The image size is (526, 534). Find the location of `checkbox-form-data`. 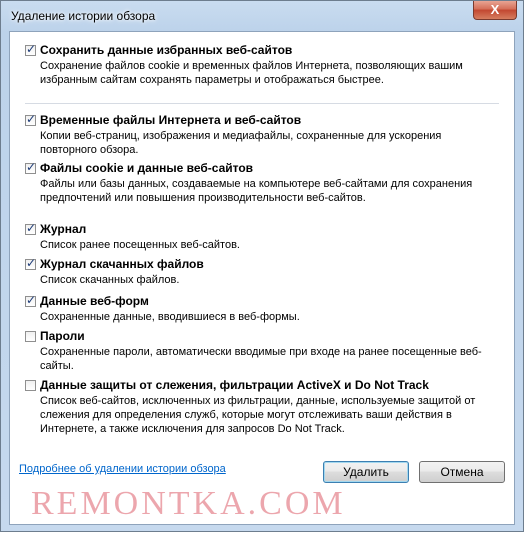

checkbox-form-data is located at coordinates (30, 300).